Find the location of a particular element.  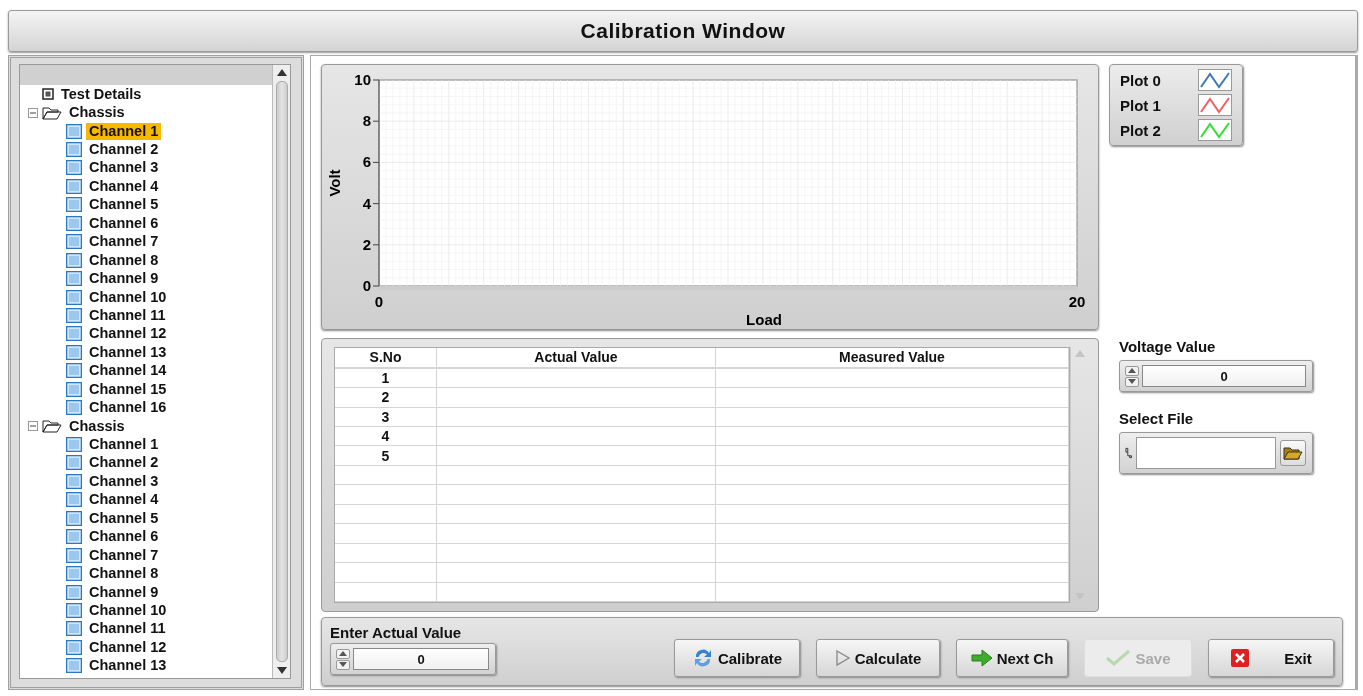

tree-item: Channel 16 is located at coordinates (128, 408).